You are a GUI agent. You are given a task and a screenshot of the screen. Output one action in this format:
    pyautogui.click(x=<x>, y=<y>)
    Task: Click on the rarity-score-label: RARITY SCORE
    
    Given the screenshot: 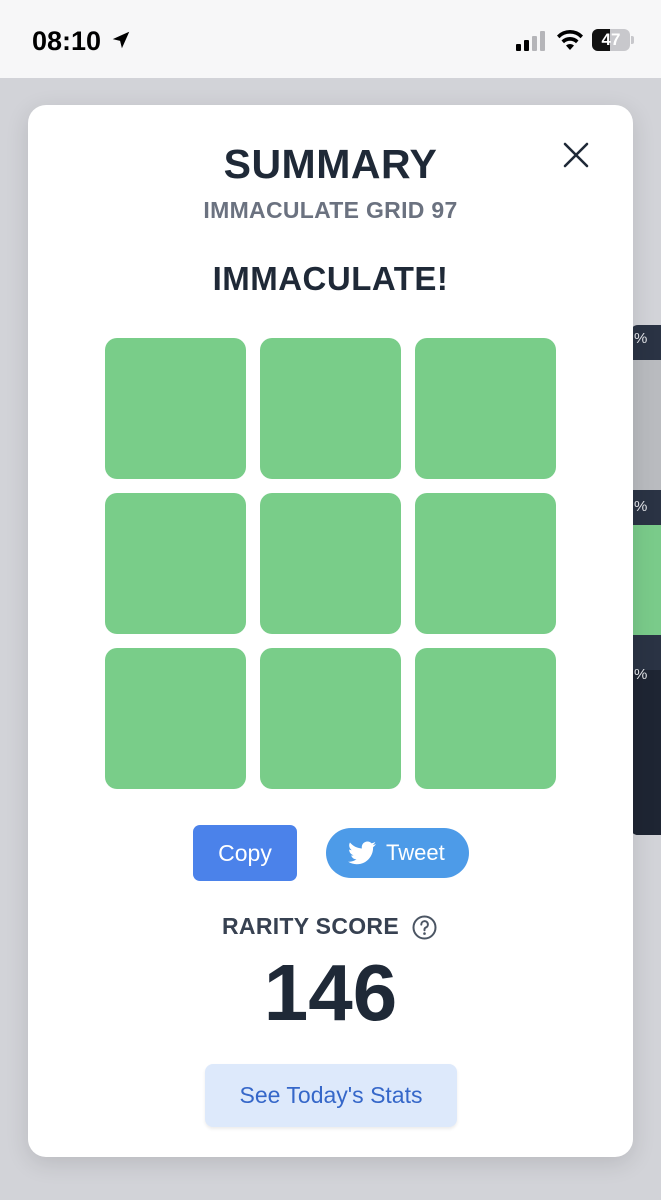 What is the action you would take?
    pyautogui.click(x=310, y=926)
    